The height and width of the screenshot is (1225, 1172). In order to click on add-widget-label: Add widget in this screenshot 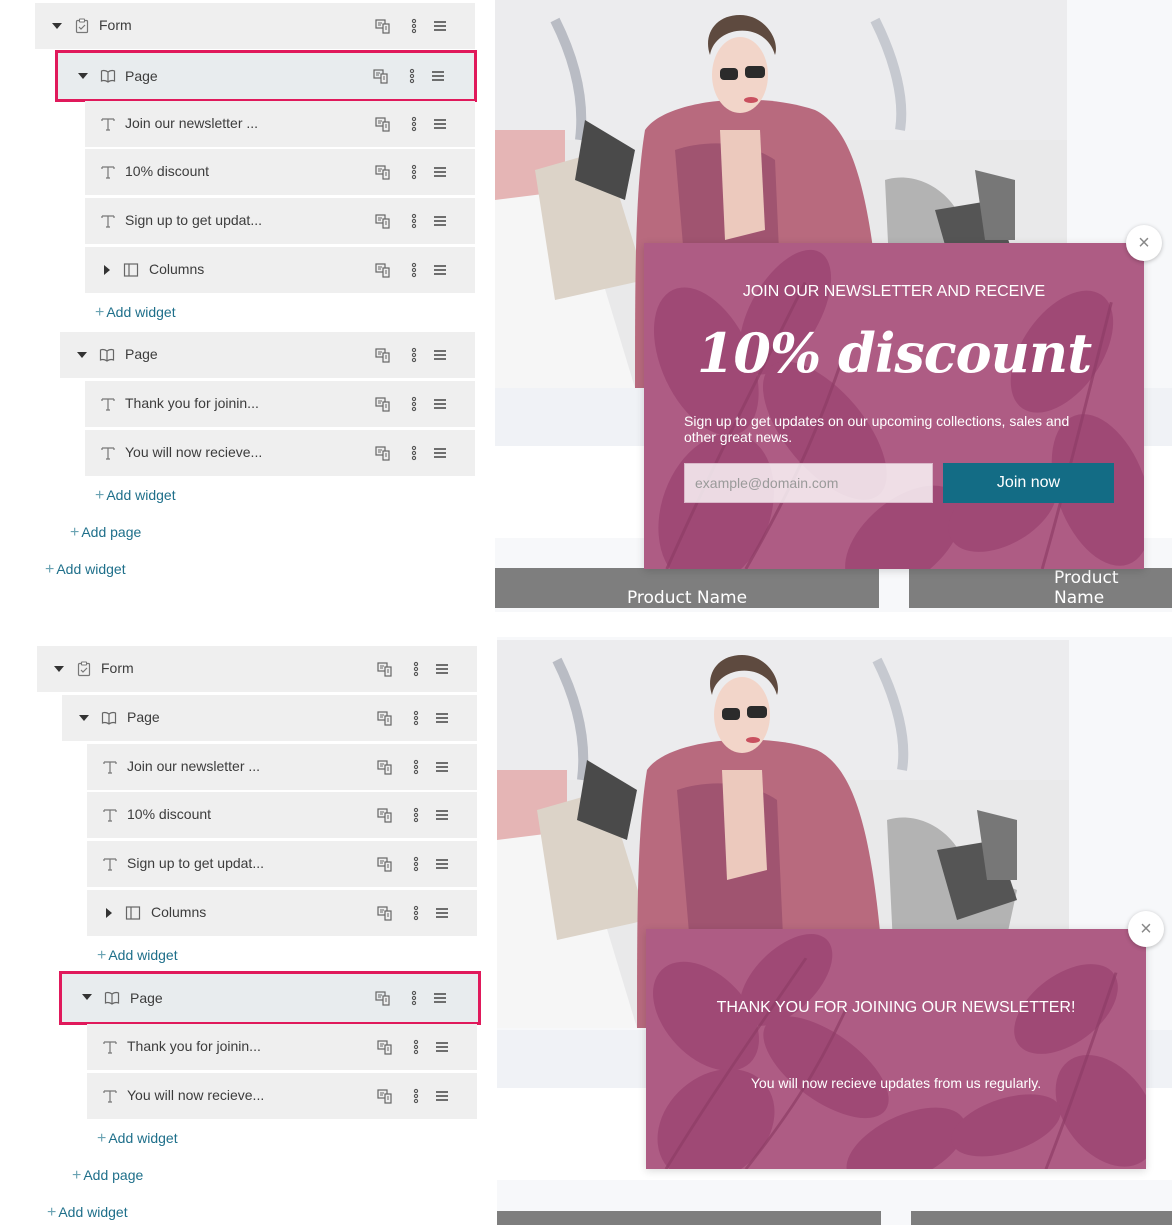, I will do `click(141, 495)`.